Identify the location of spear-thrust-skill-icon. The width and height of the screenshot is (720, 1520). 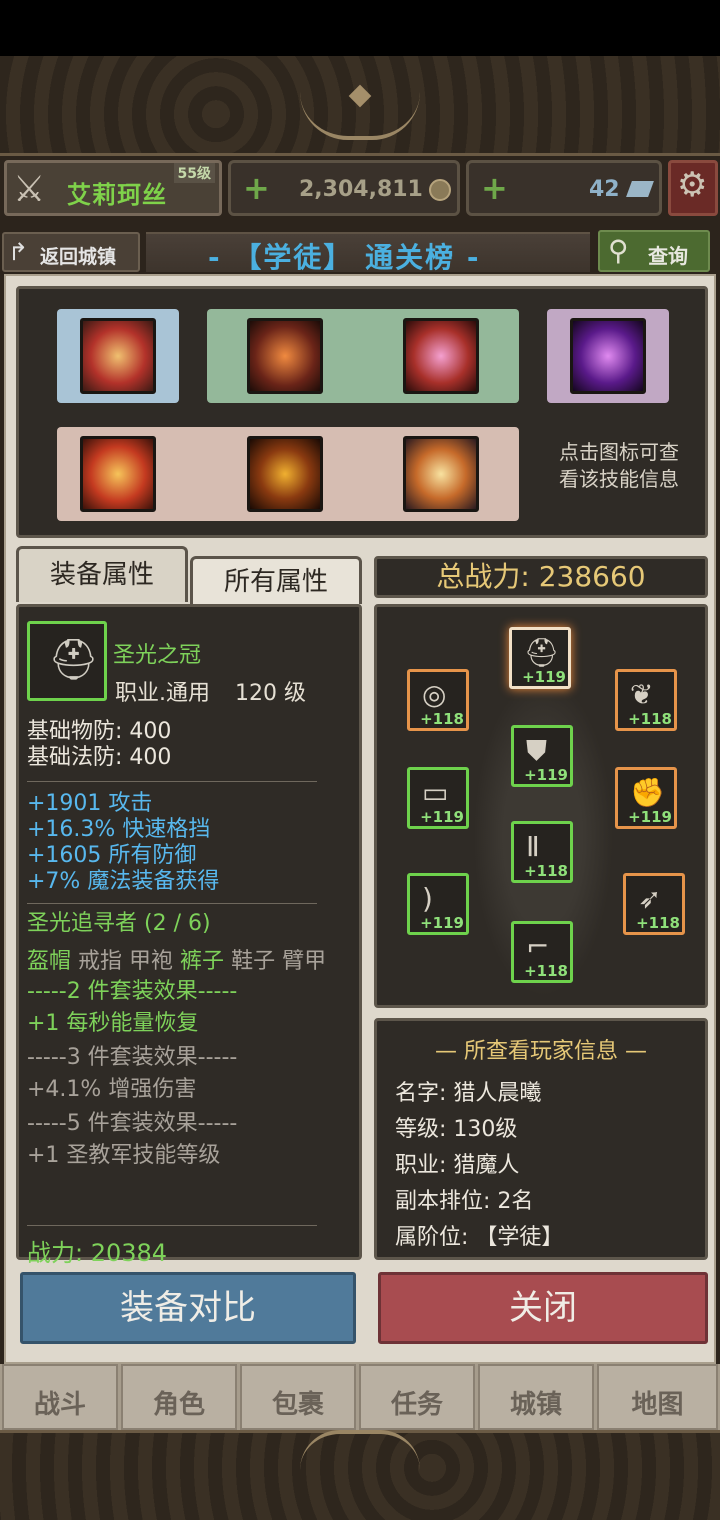
(441, 474).